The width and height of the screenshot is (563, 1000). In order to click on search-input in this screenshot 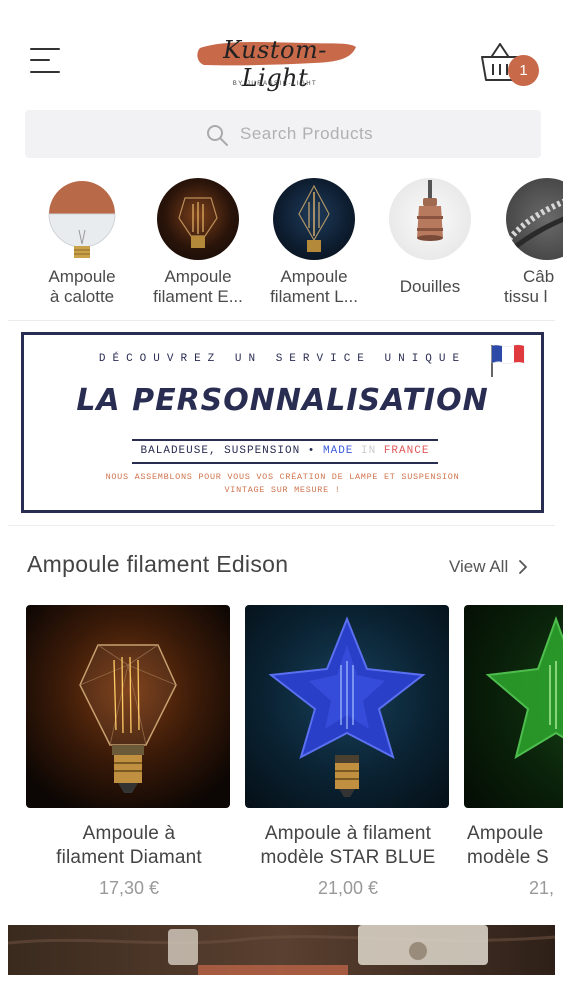, I will do `click(385, 134)`.